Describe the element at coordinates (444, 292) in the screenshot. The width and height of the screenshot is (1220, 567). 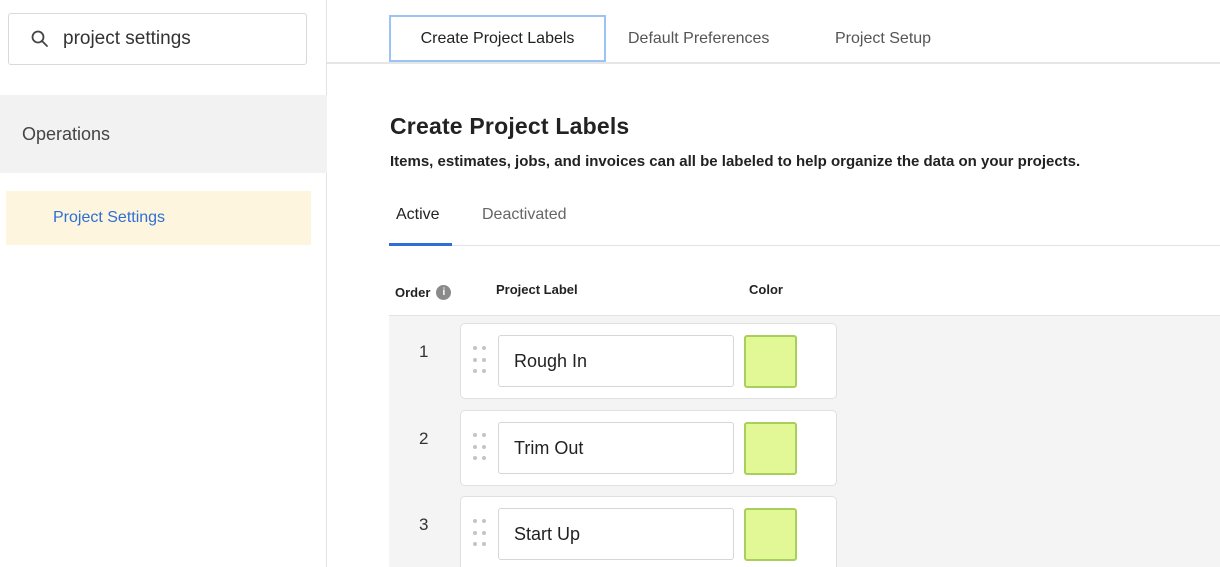
I see `info-icon: i` at that location.